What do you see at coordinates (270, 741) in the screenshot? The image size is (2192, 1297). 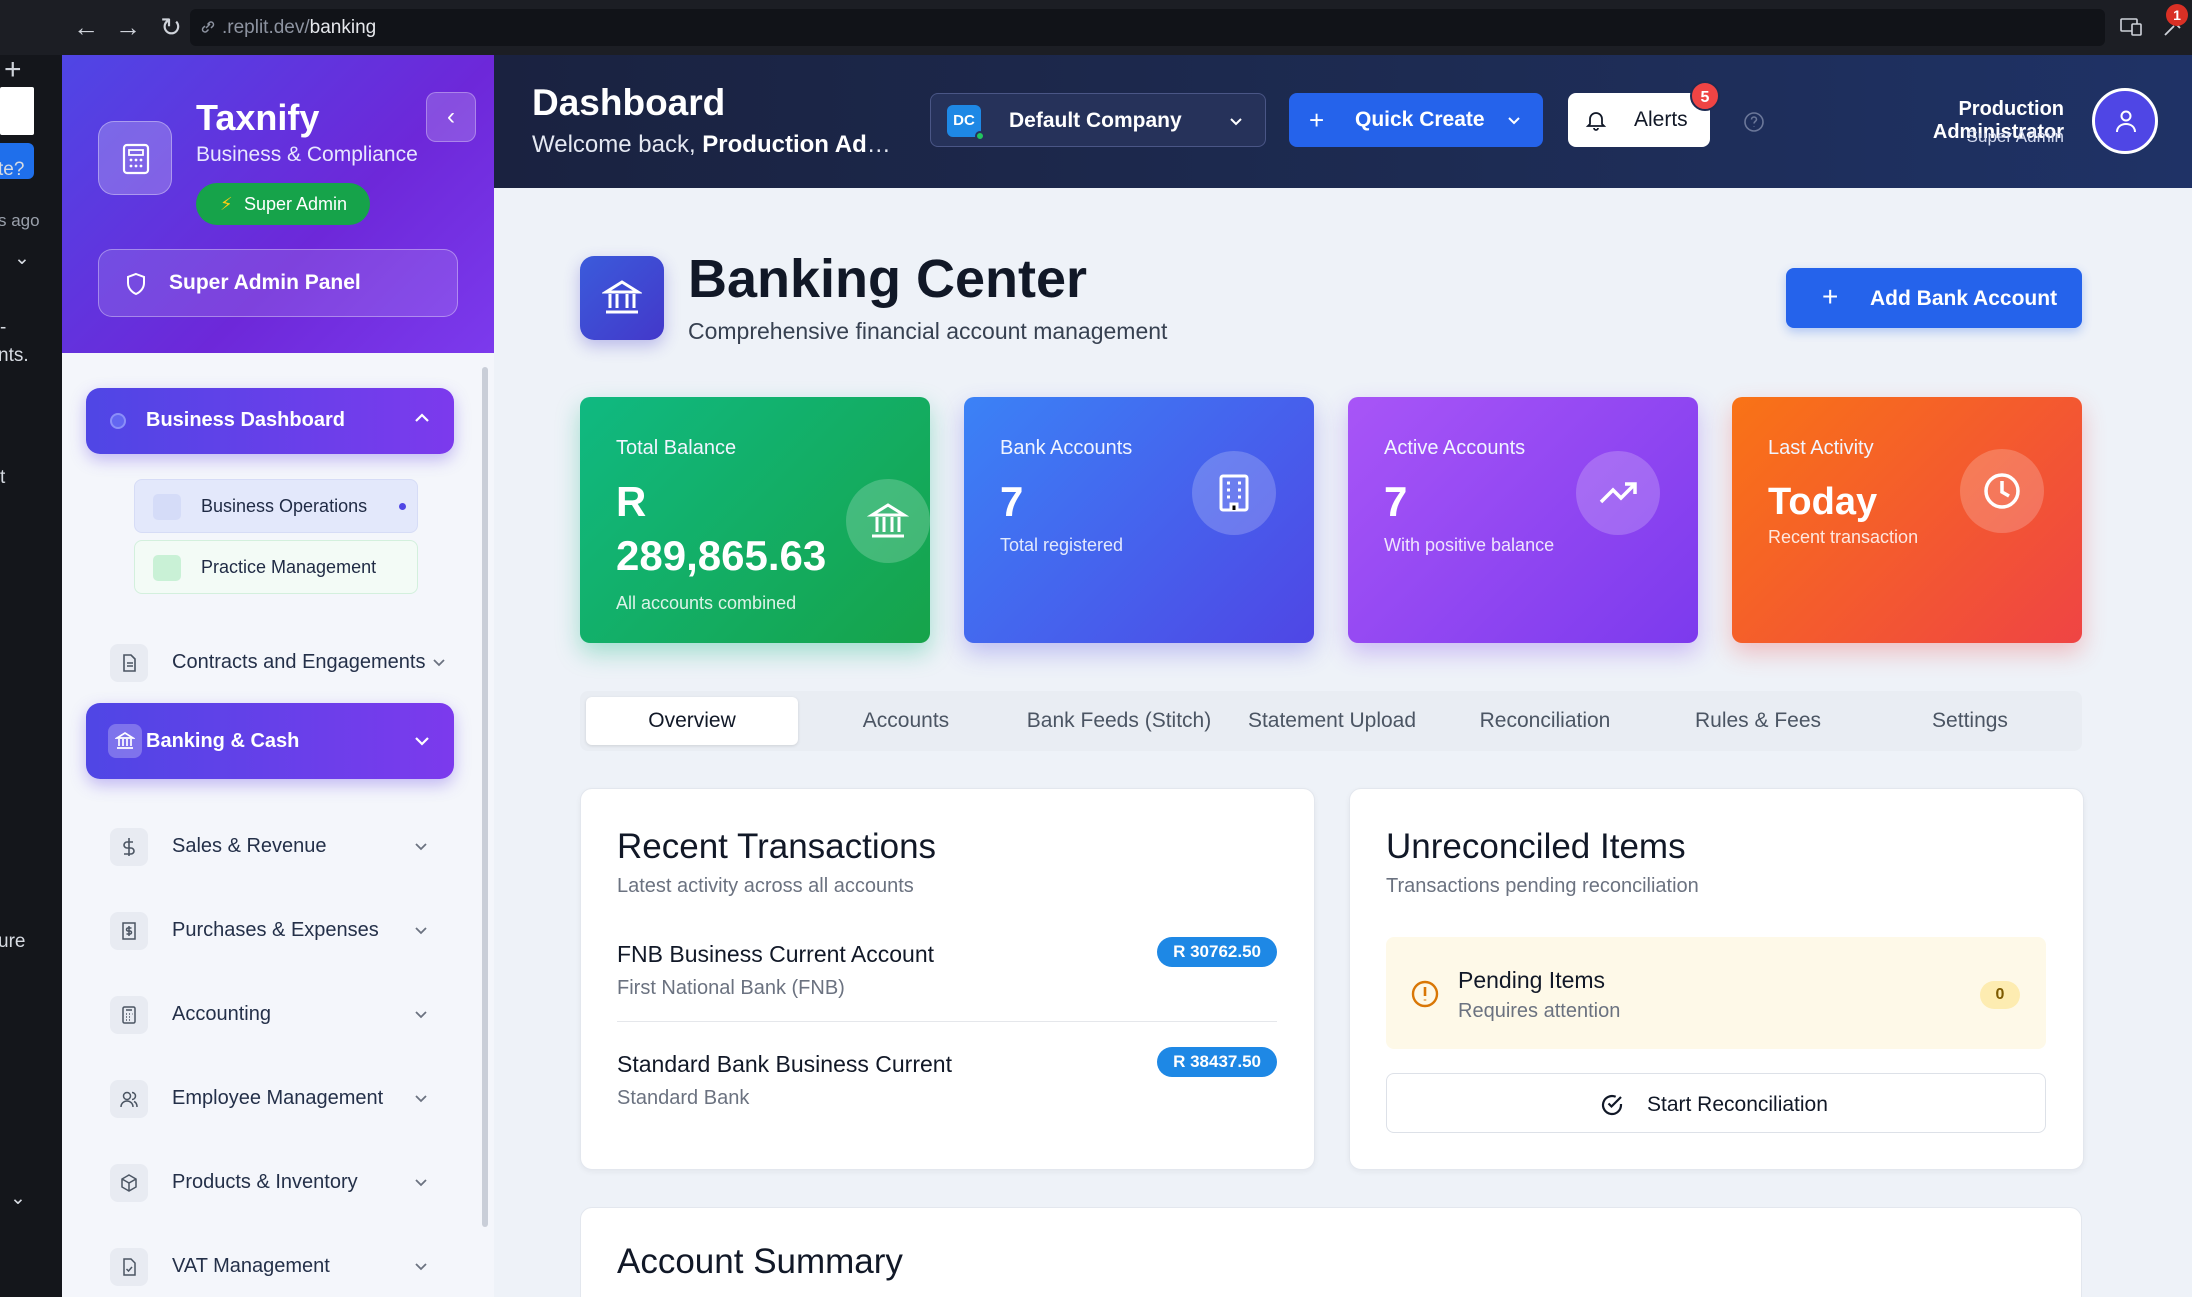 I see `nav-banking-cash: Banking & Cash` at bounding box center [270, 741].